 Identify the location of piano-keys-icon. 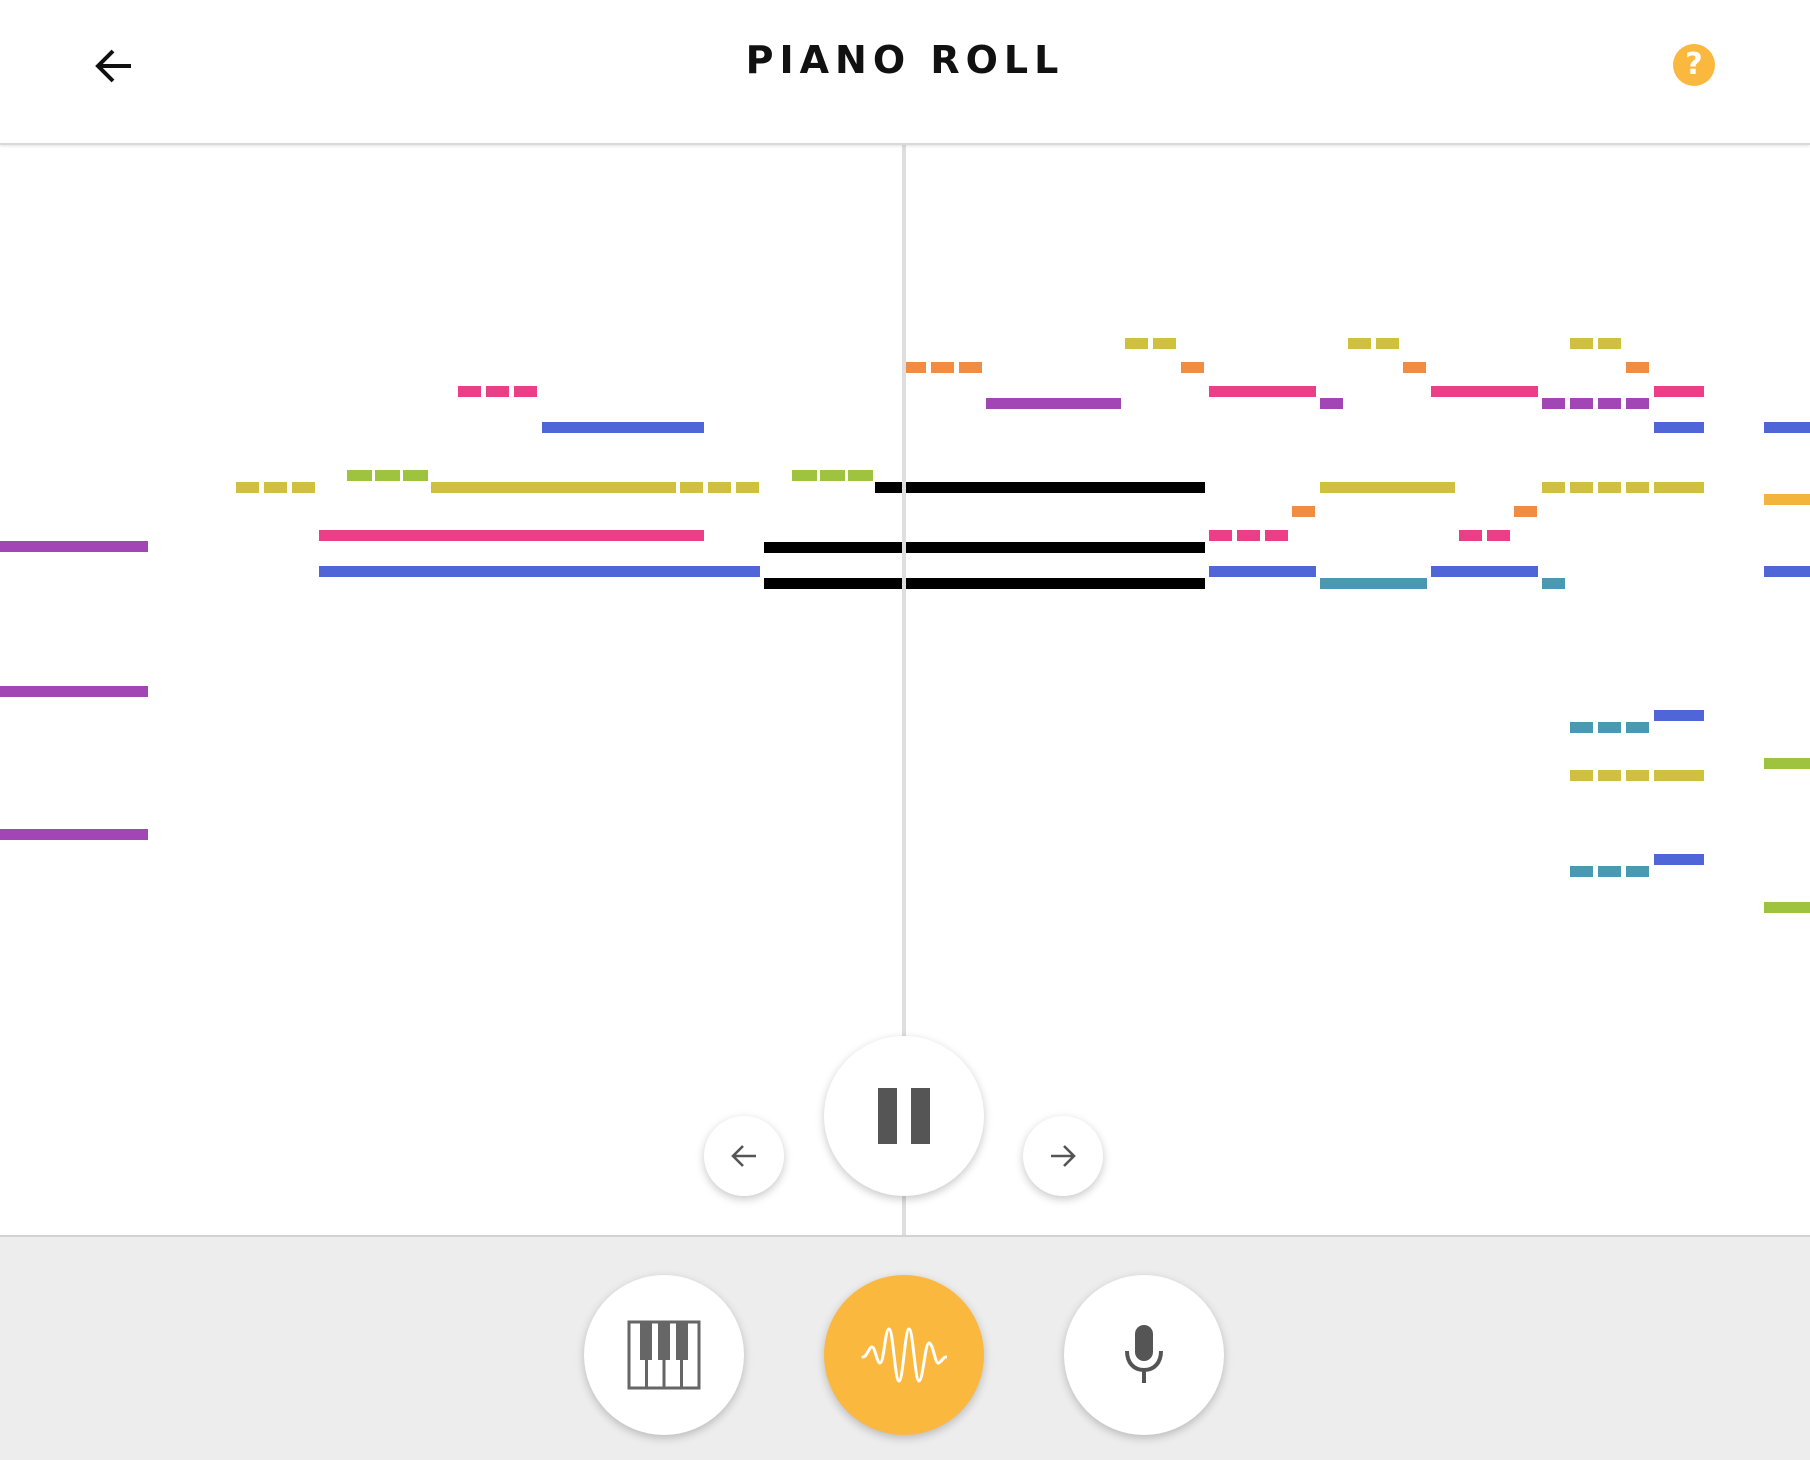
(664, 1355).